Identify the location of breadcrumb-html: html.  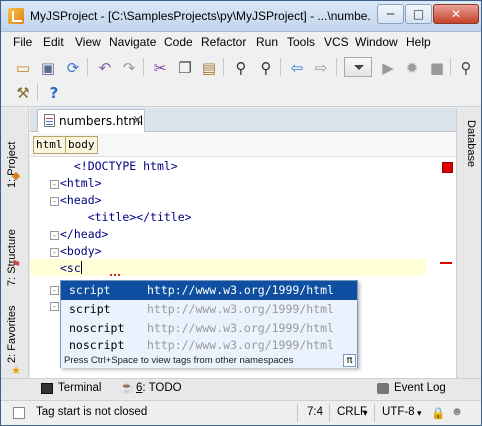
(49, 145).